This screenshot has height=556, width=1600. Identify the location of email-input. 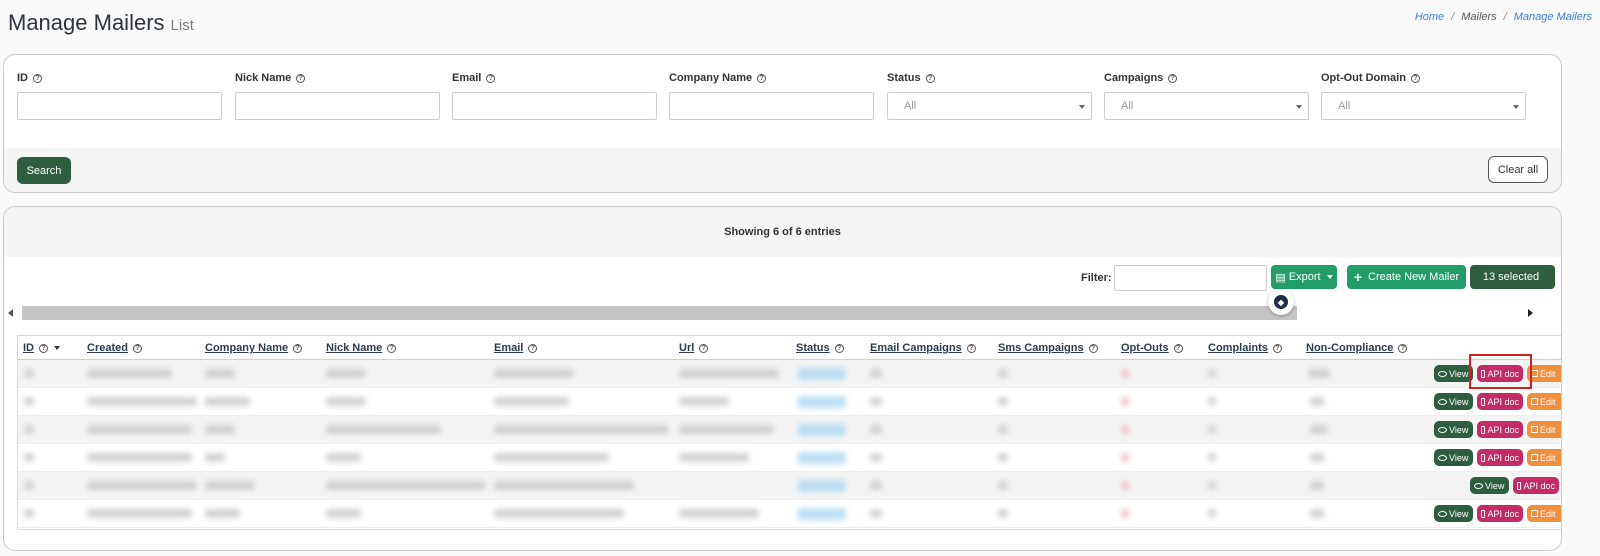
(554, 106).